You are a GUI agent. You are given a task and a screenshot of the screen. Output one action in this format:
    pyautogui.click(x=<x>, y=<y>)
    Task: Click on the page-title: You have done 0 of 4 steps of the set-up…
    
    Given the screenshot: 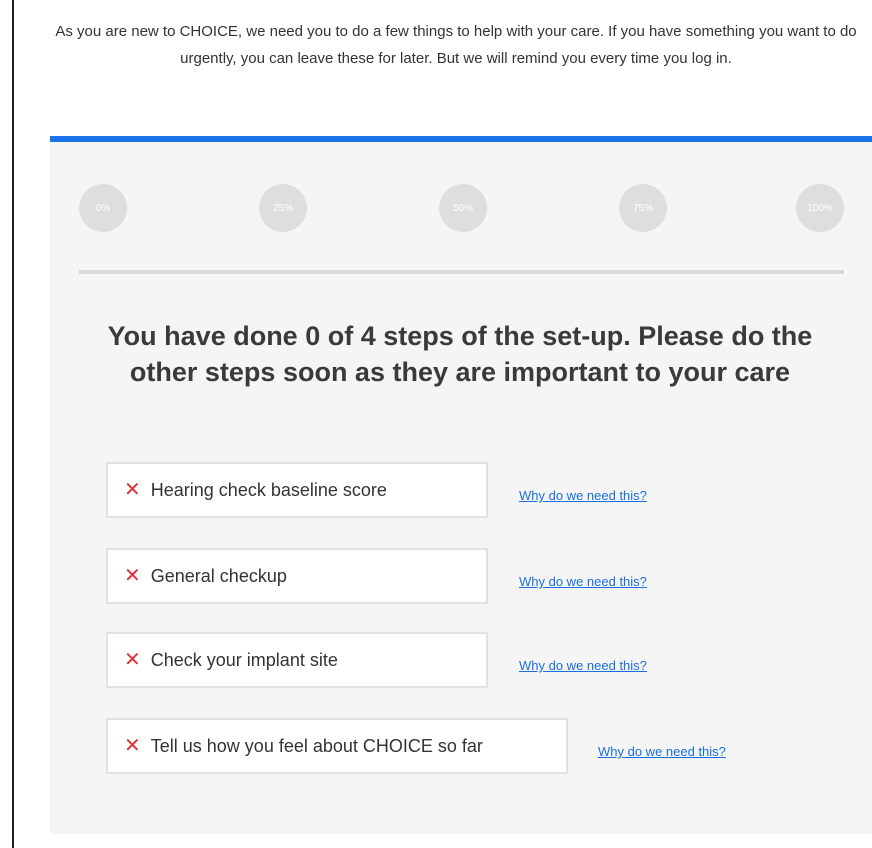 What is the action you would take?
    pyautogui.click(x=460, y=354)
    